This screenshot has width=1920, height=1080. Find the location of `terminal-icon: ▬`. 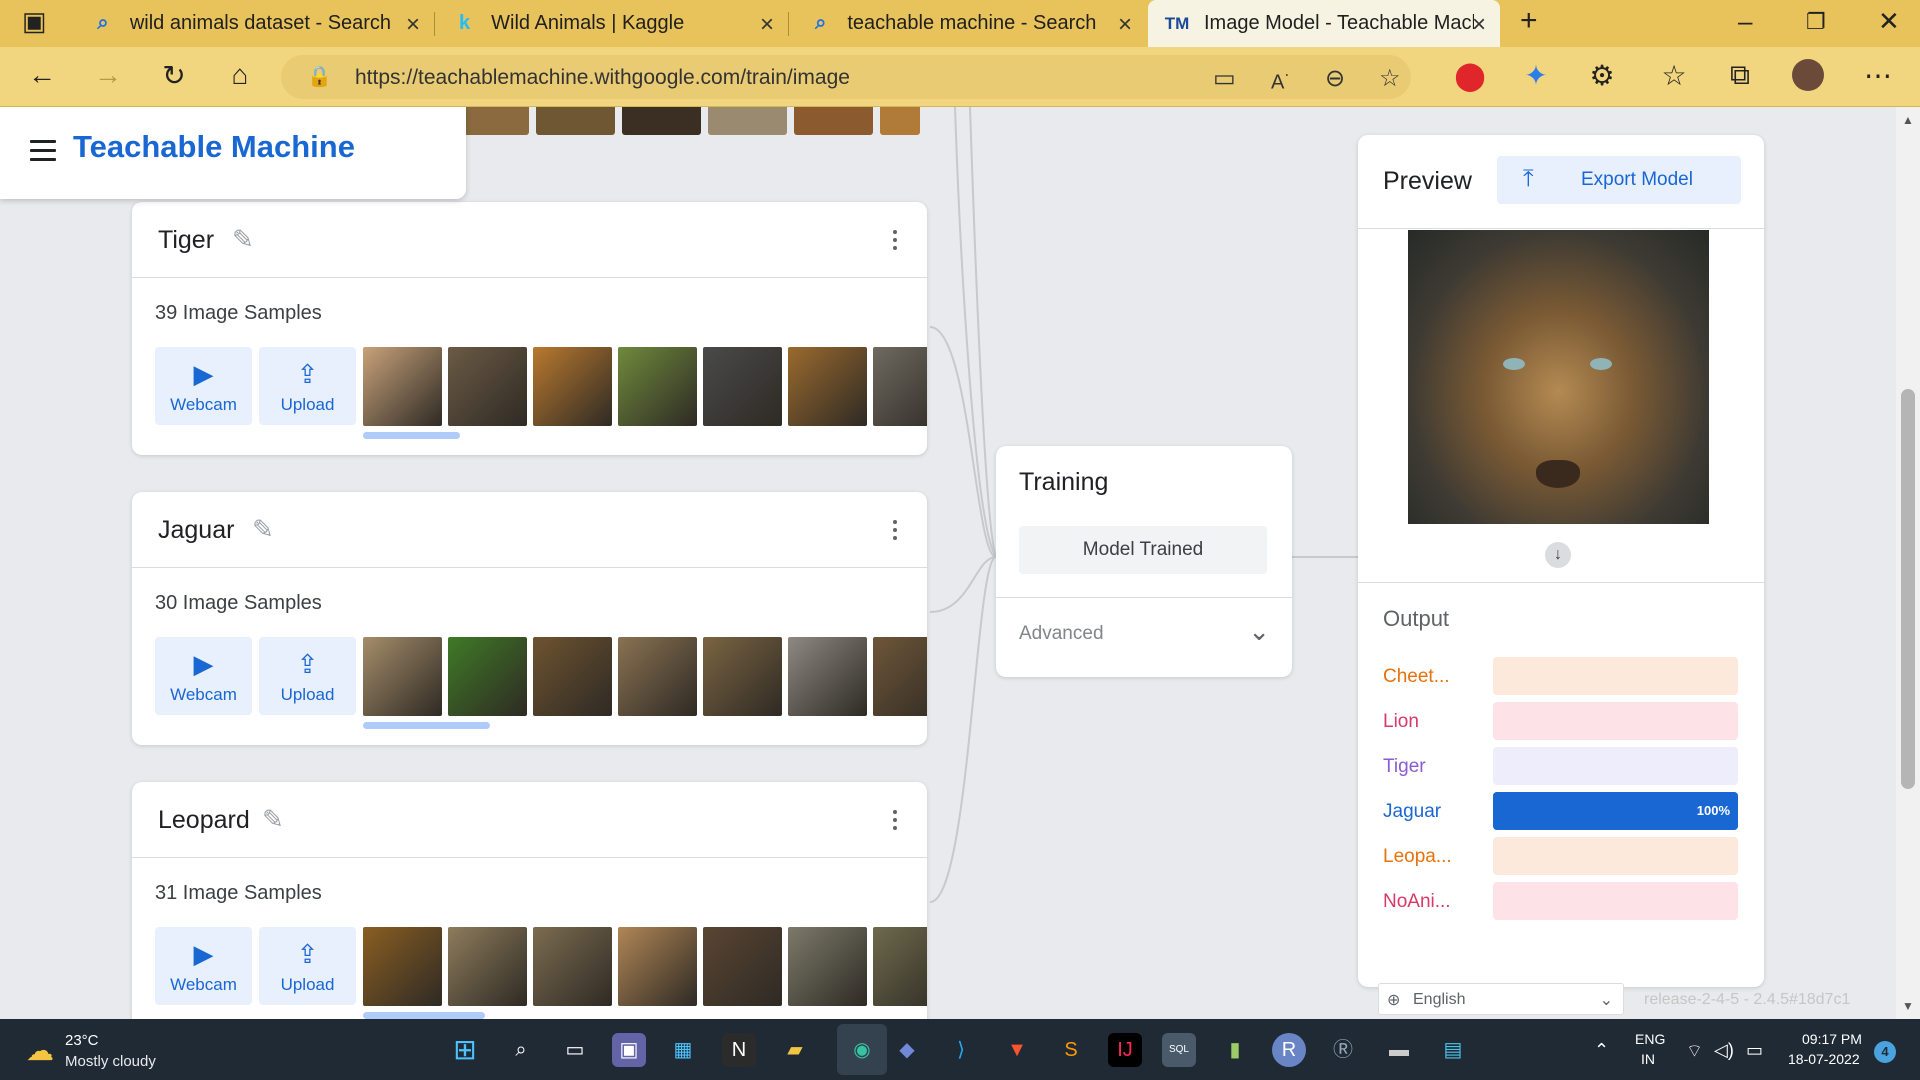

terminal-icon: ▬ is located at coordinates (1399, 1050).